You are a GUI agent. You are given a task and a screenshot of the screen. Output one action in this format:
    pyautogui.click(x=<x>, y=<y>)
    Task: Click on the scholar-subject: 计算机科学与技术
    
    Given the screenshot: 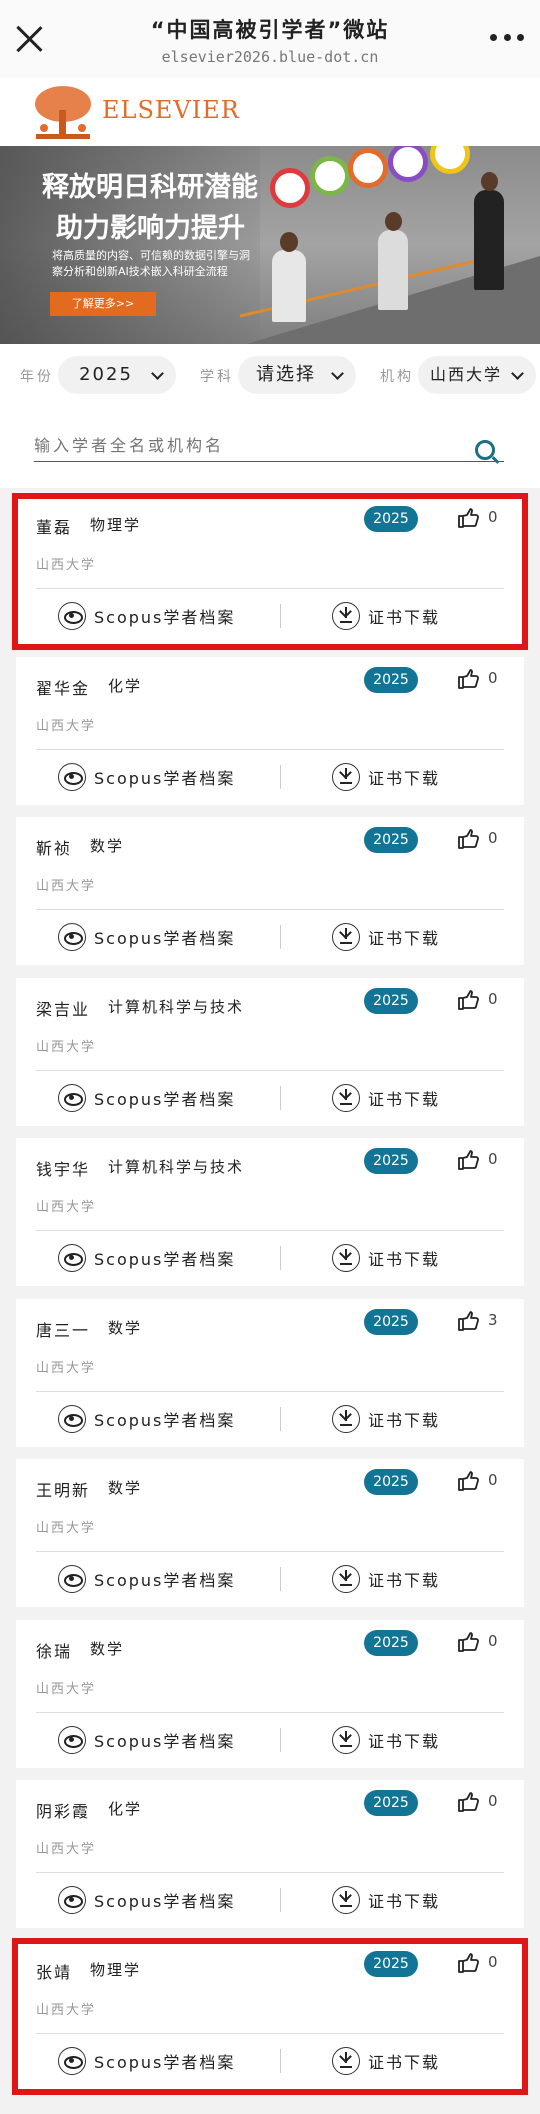 What is the action you would take?
    pyautogui.click(x=176, y=1167)
    